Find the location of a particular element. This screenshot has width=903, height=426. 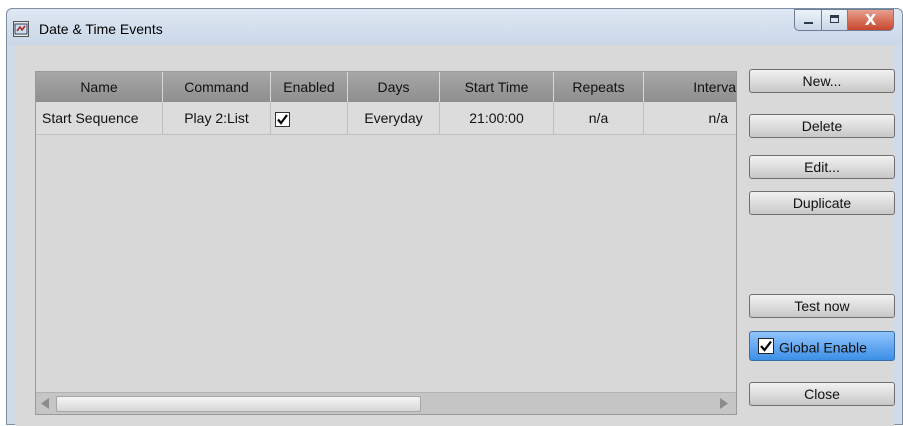

column-header-interval: Interva is located at coordinates (690, 87).